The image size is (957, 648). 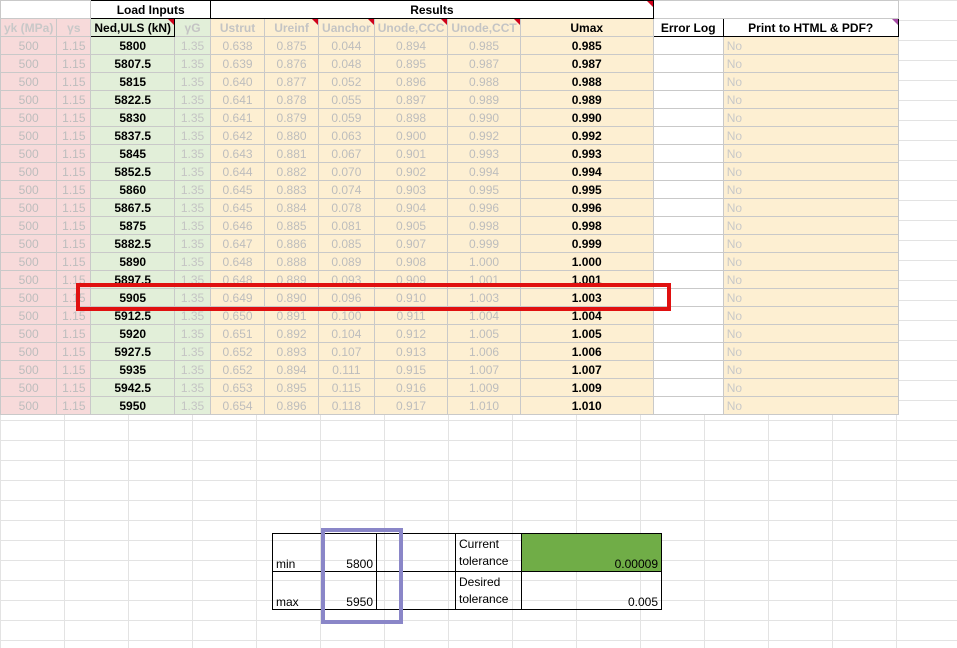 I want to click on umax-cell: 1.000, so click(x=586, y=261).